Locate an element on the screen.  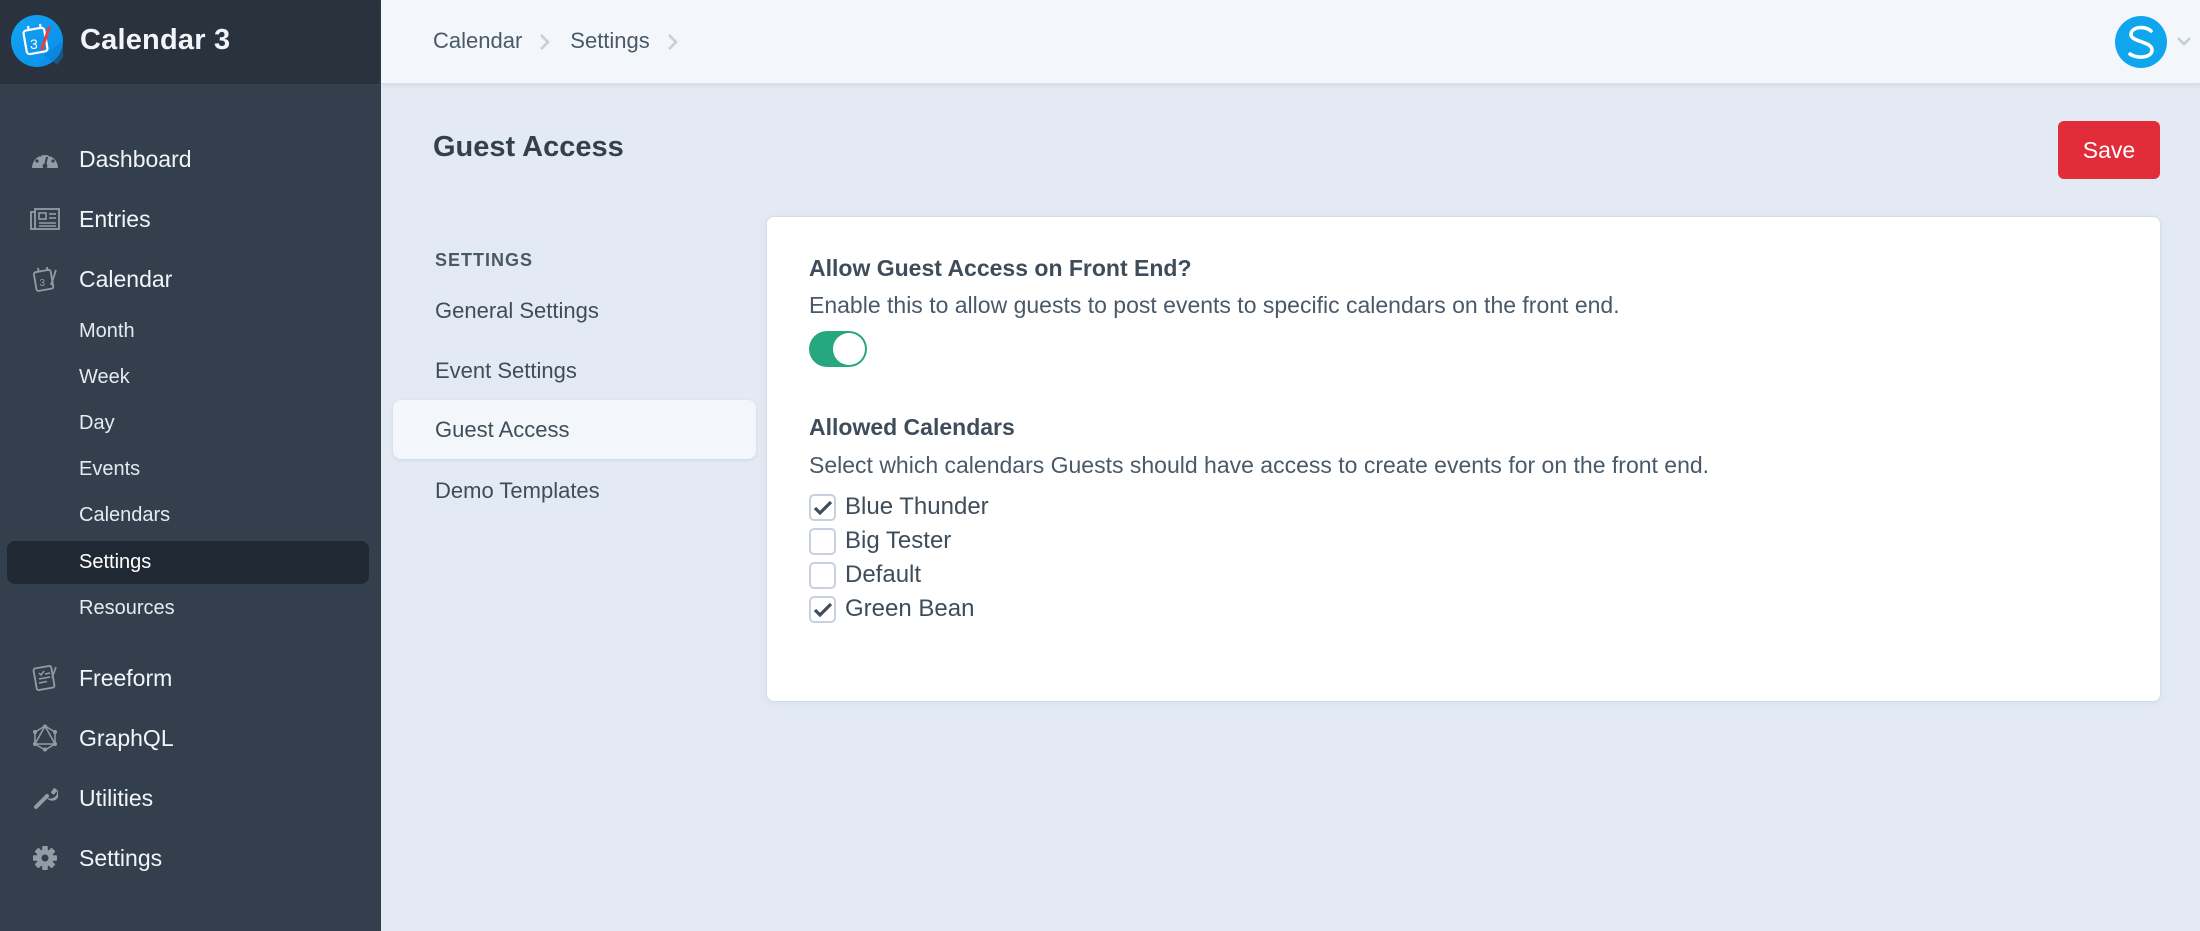
sidebar-item-label: Dashboard is located at coordinates (135, 158).